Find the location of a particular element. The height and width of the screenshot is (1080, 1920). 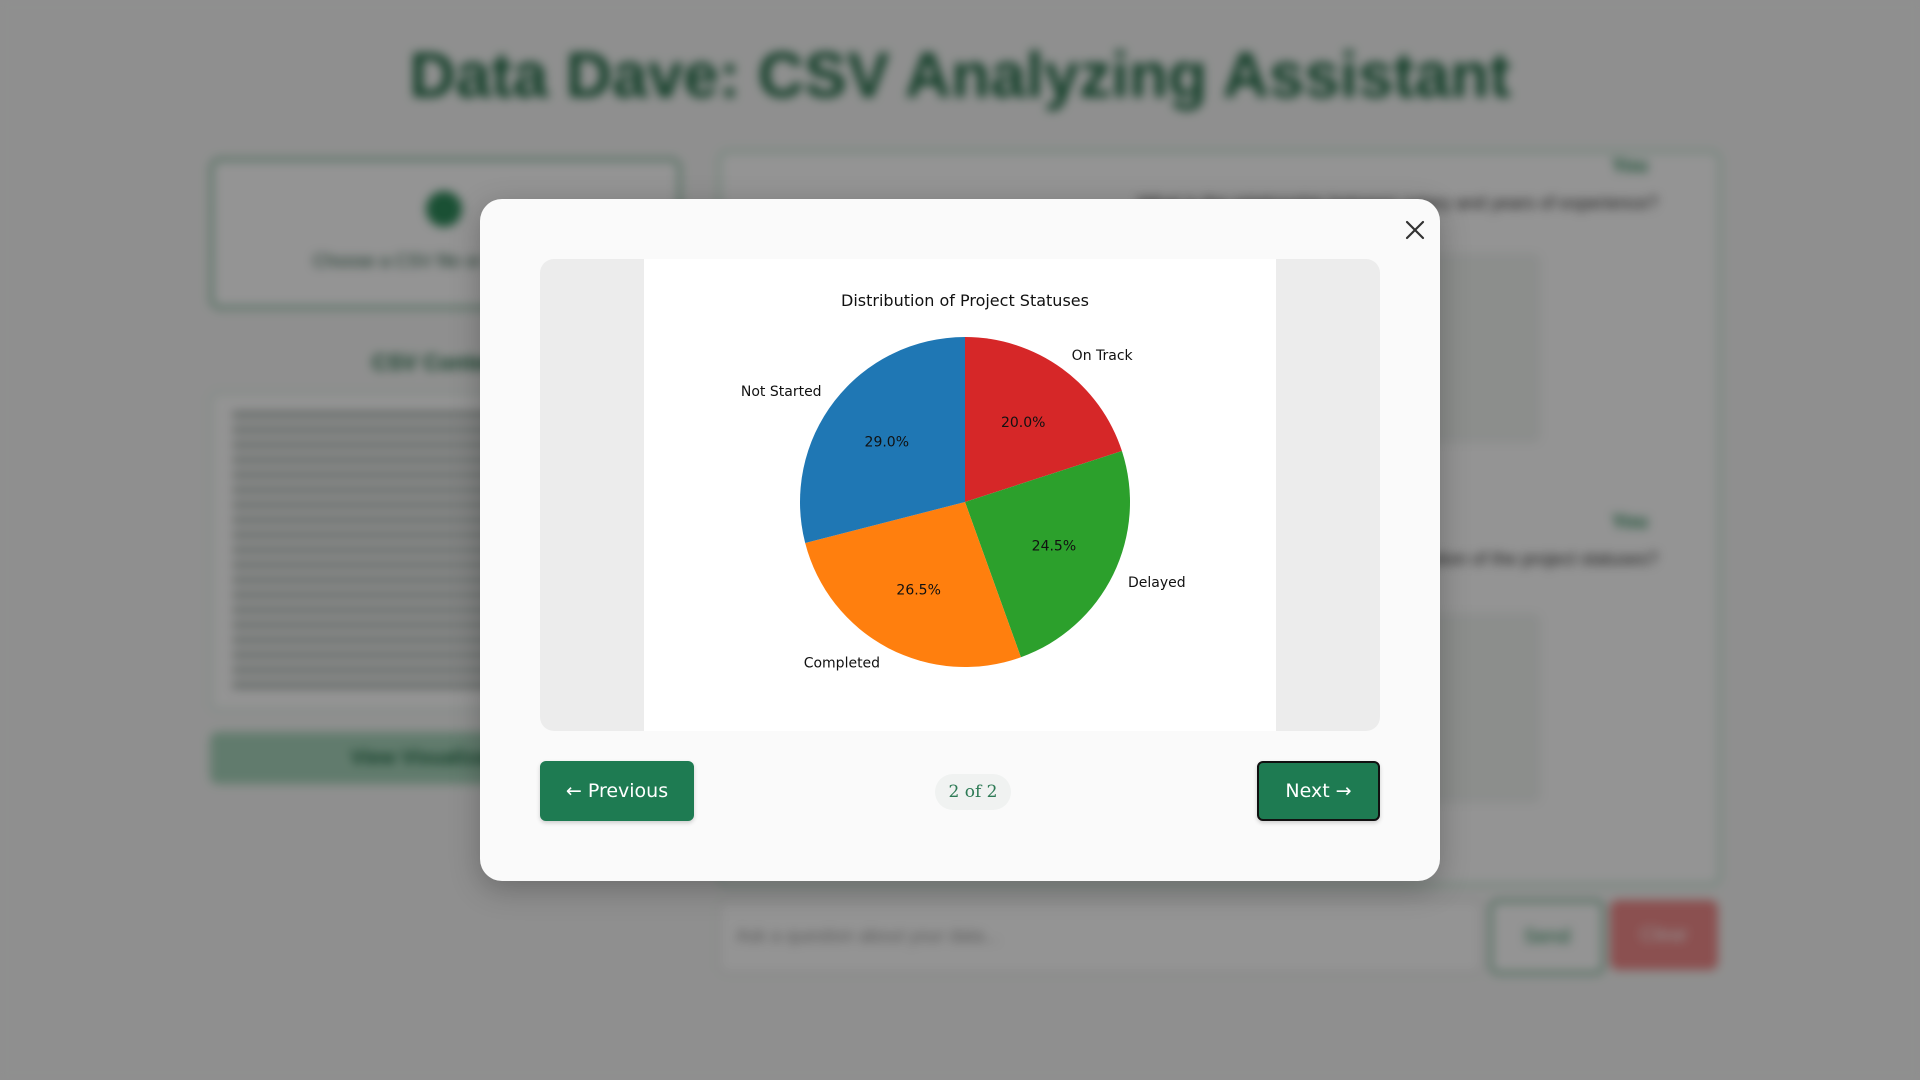

close-icon is located at coordinates (1415, 230).